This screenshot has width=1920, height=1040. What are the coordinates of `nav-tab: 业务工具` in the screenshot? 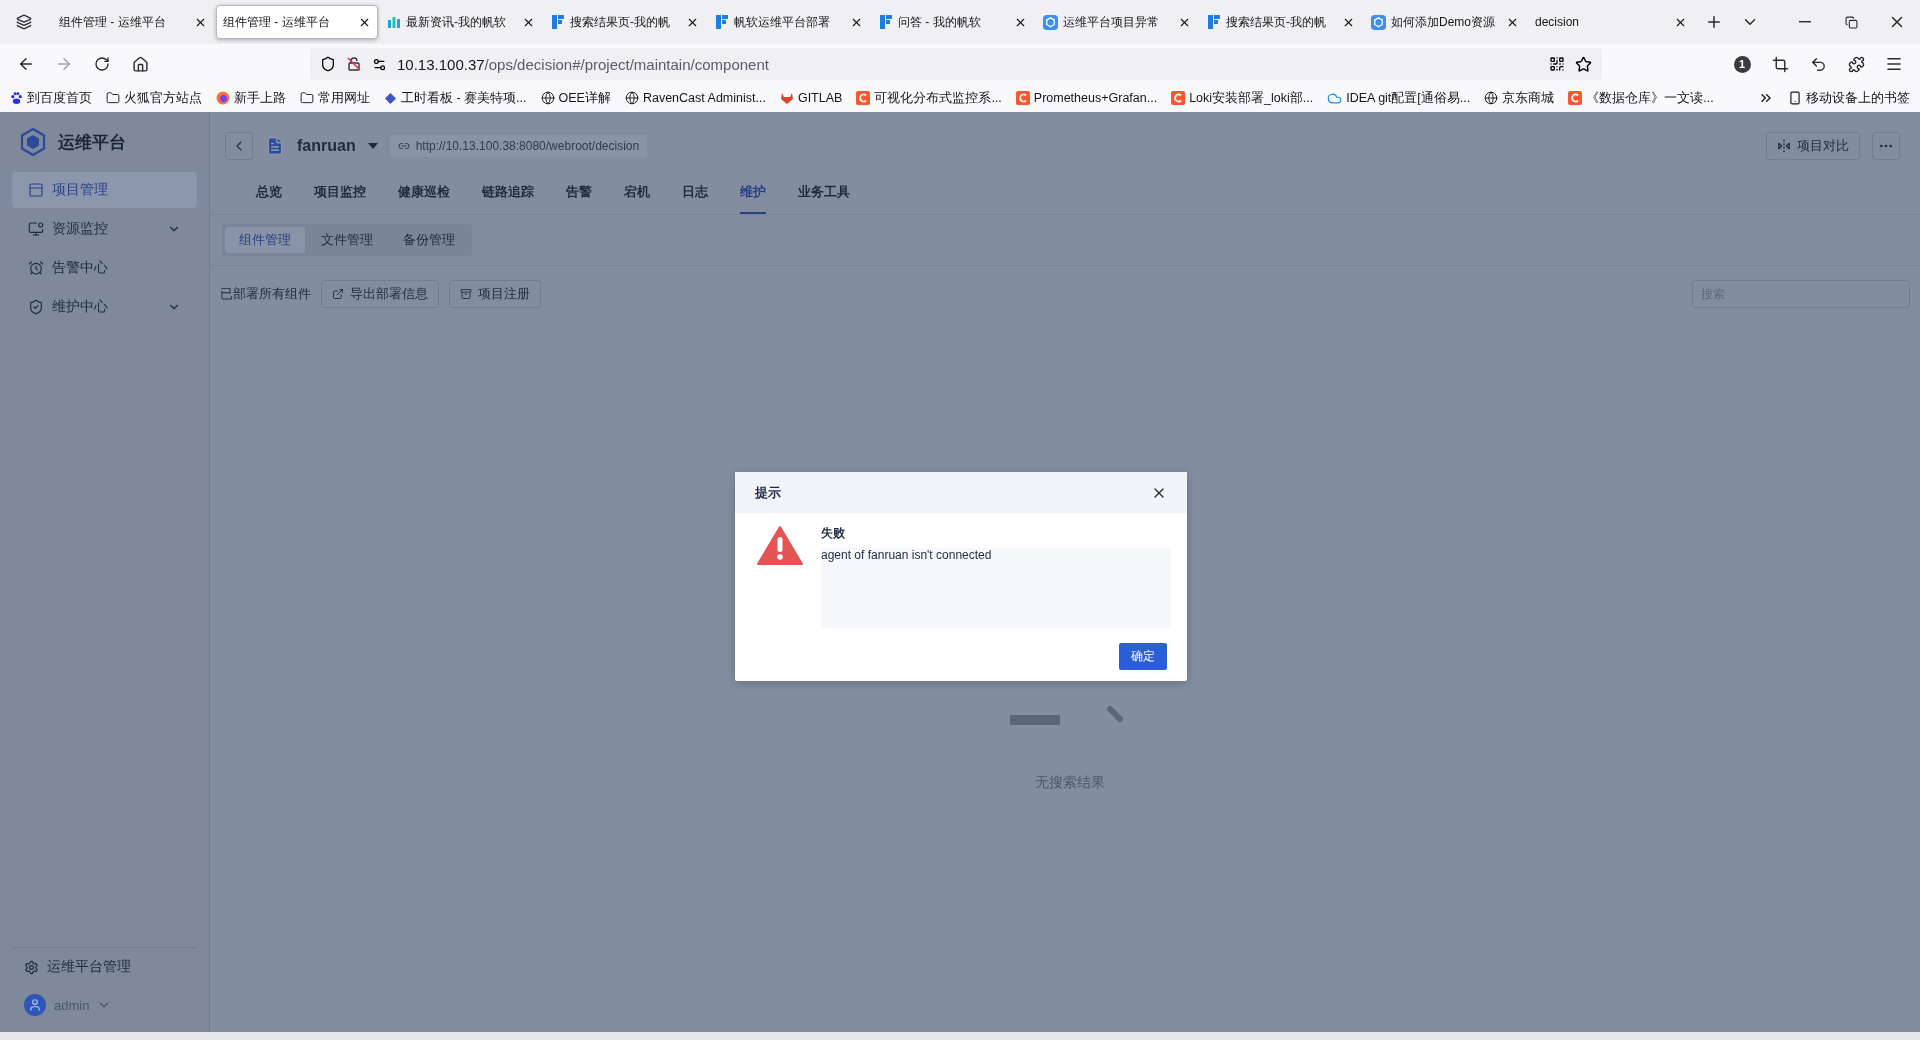 It's located at (824, 193).